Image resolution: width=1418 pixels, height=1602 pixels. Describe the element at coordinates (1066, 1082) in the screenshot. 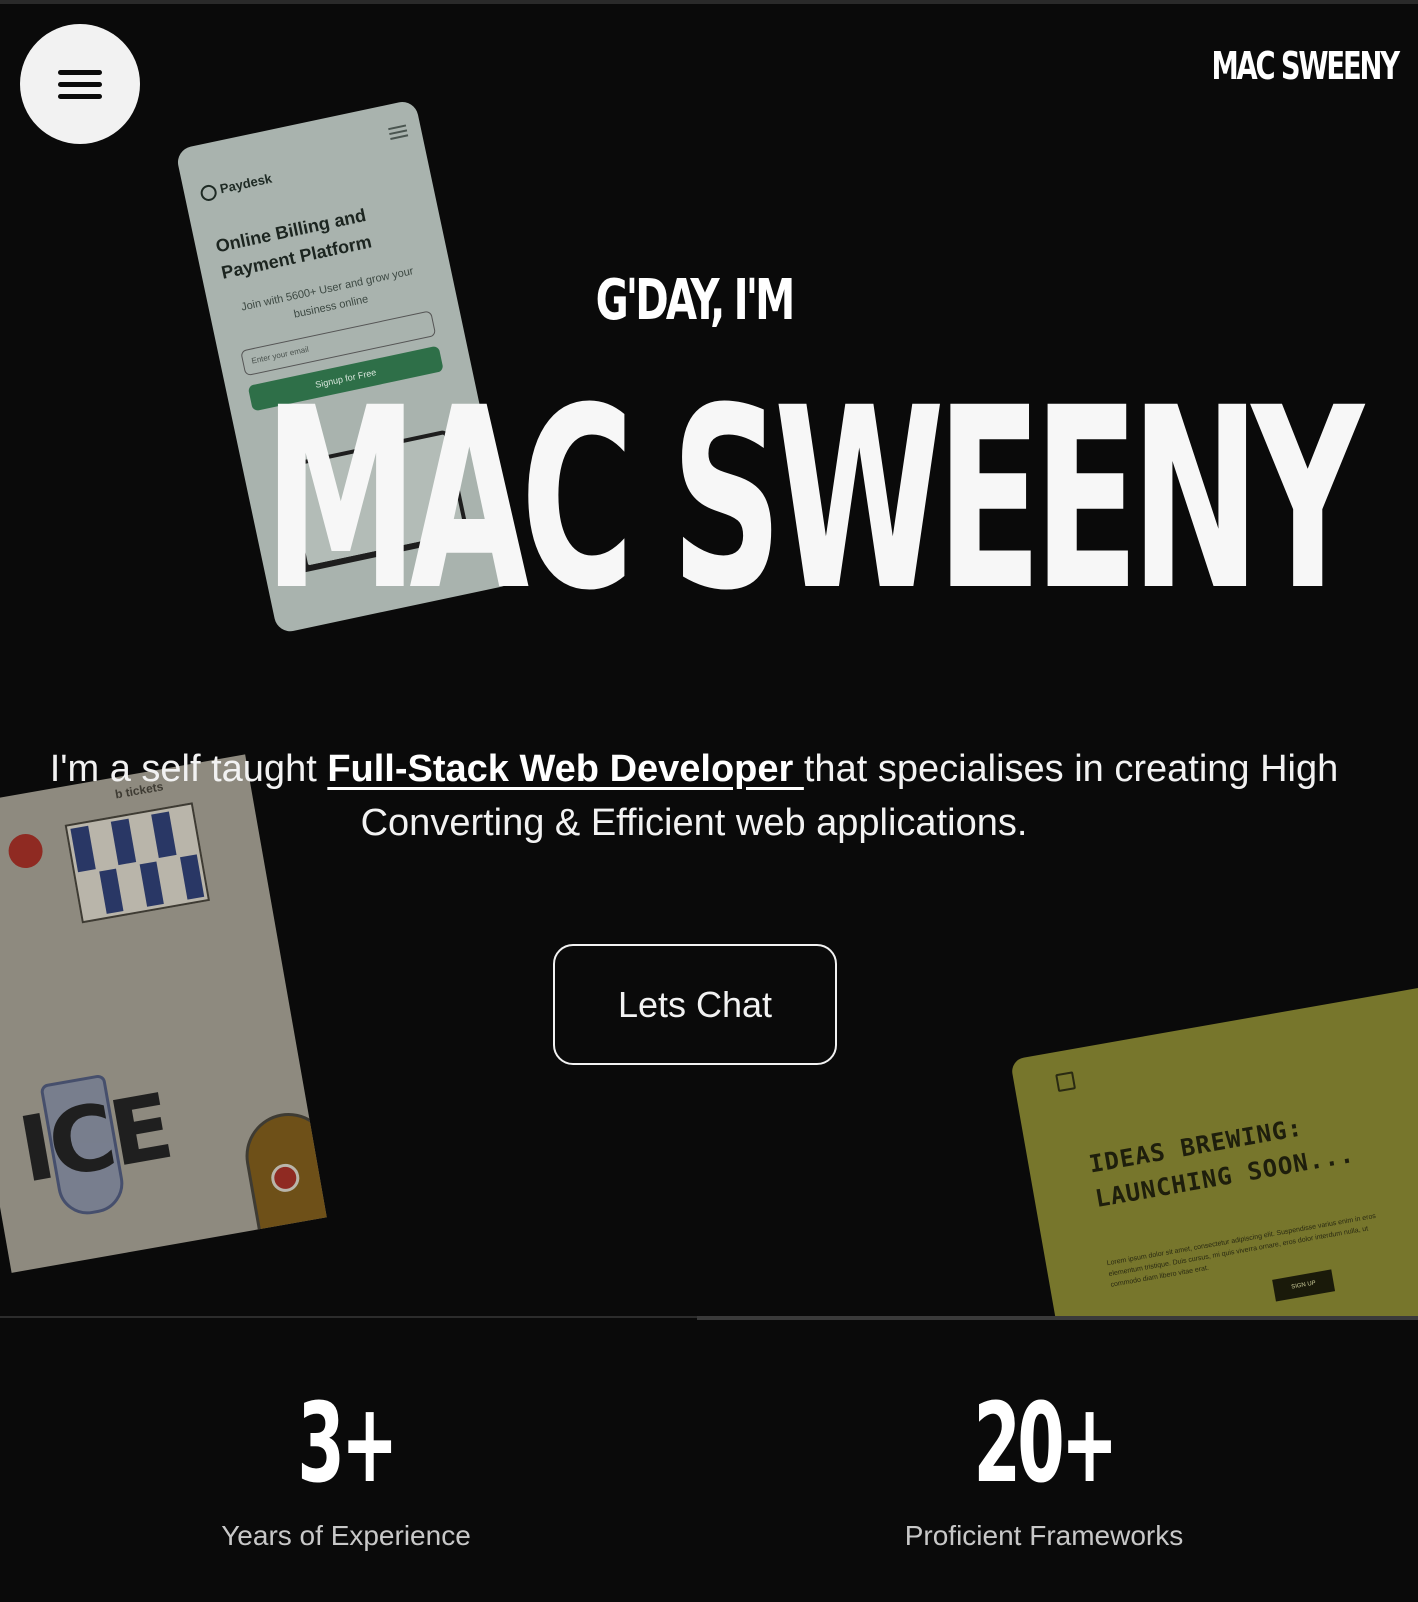

I see `save-icon` at that location.